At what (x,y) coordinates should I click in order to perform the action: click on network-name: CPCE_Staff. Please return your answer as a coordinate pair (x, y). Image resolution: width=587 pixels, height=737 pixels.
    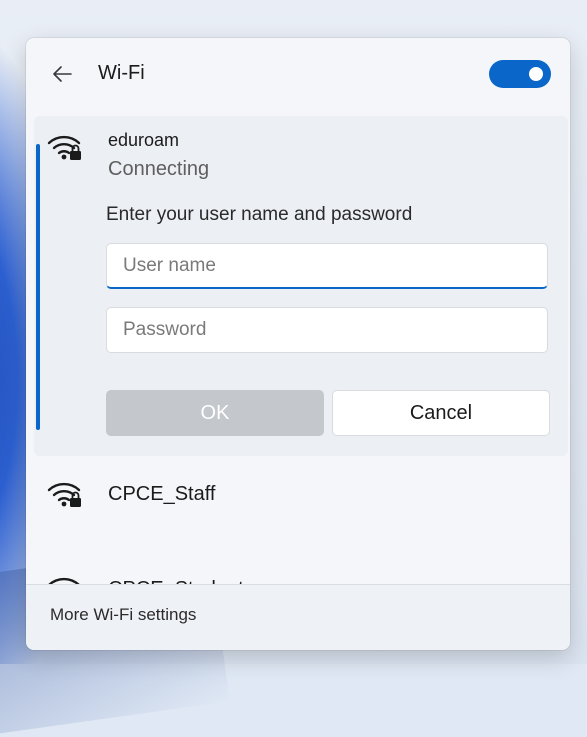
    Looking at the image, I should click on (162, 494).